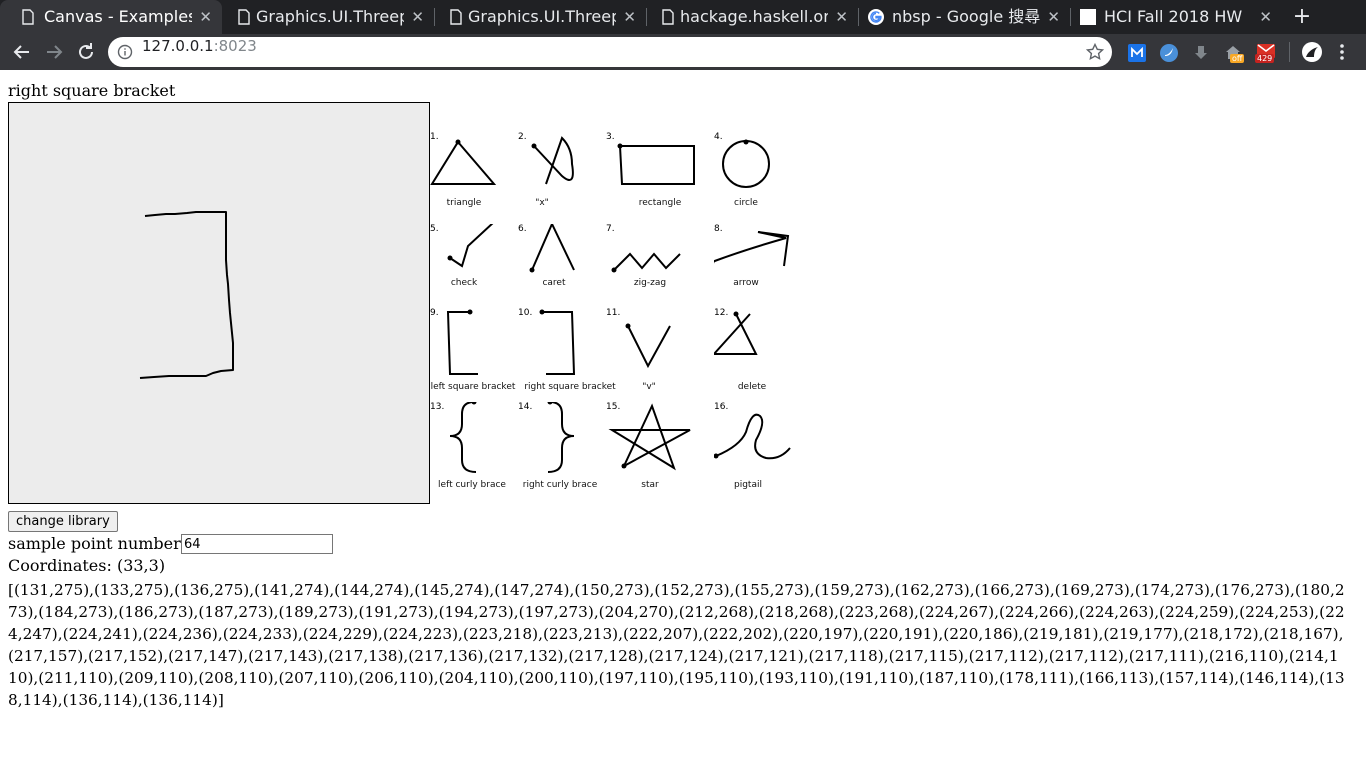 The width and height of the screenshot is (1366, 768). I want to click on off-badge: off, so click(1237, 58).